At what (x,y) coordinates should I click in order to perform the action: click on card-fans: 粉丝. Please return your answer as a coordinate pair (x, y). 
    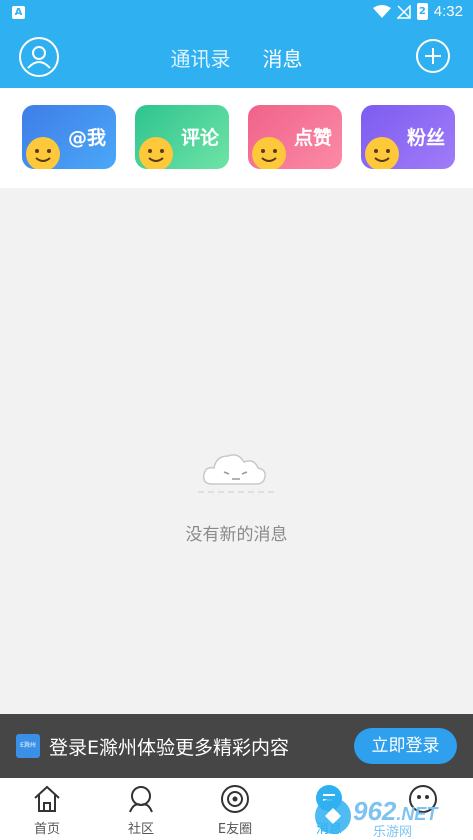
    Looking at the image, I should click on (408, 137).